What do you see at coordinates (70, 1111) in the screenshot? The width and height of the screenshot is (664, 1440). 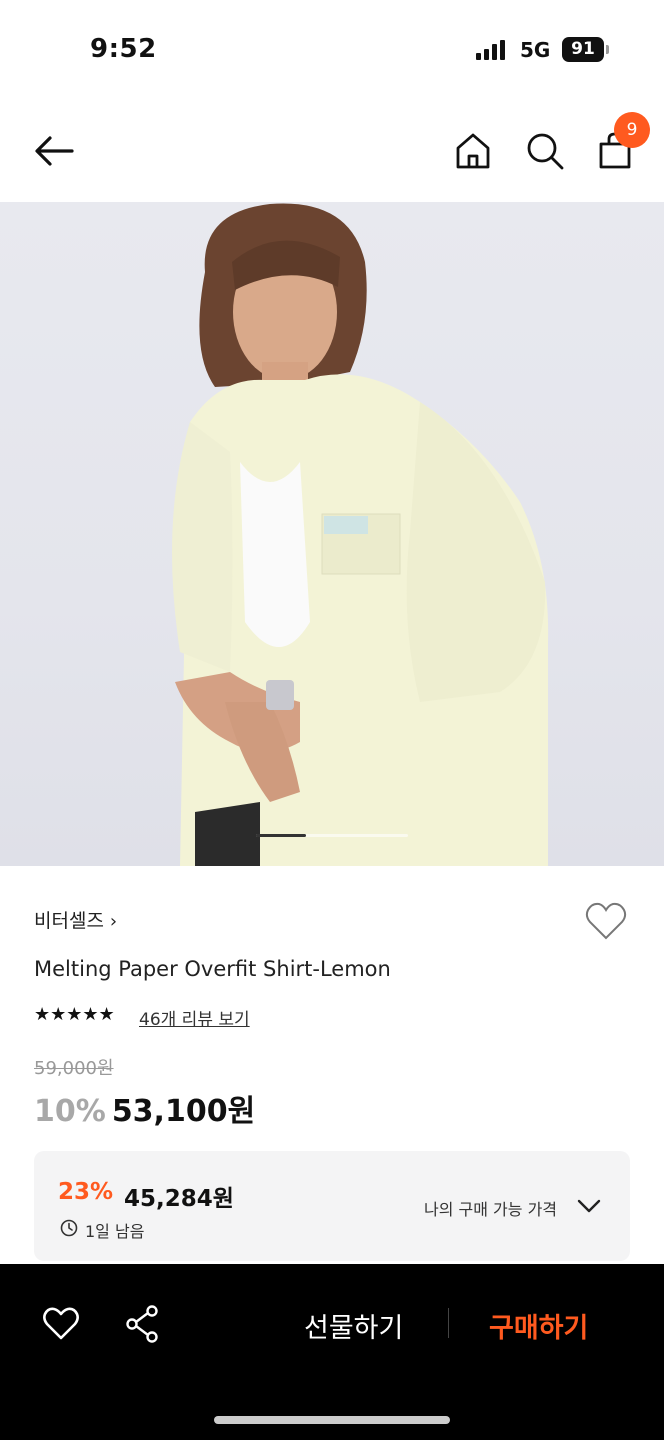 I see `discount-percent: 10%` at bounding box center [70, 1111].